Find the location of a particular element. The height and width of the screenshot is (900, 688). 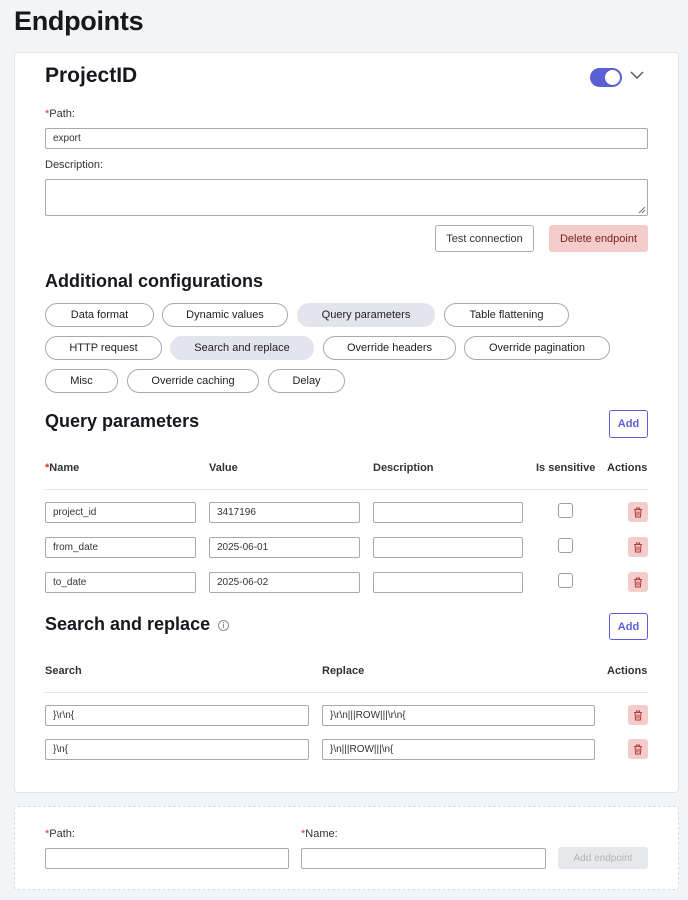

test-connection-button: Test connection is located at coordinates (484, 238).